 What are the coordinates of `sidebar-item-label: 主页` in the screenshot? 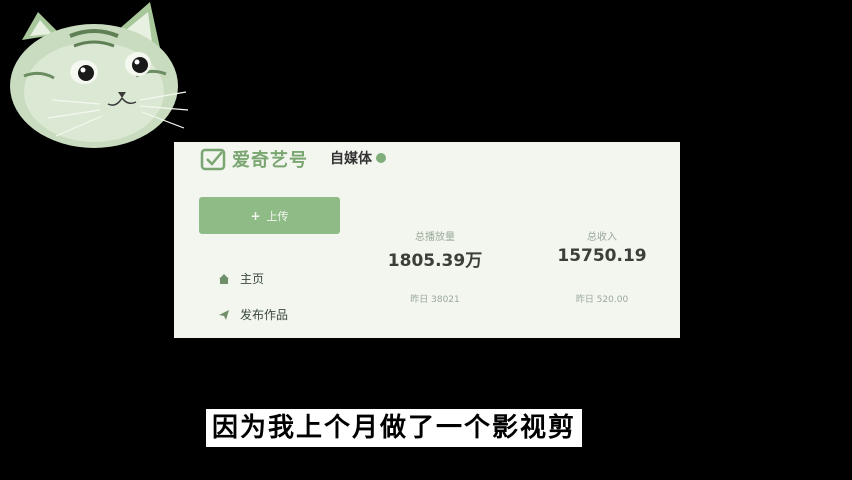 It's located at (252, 279).